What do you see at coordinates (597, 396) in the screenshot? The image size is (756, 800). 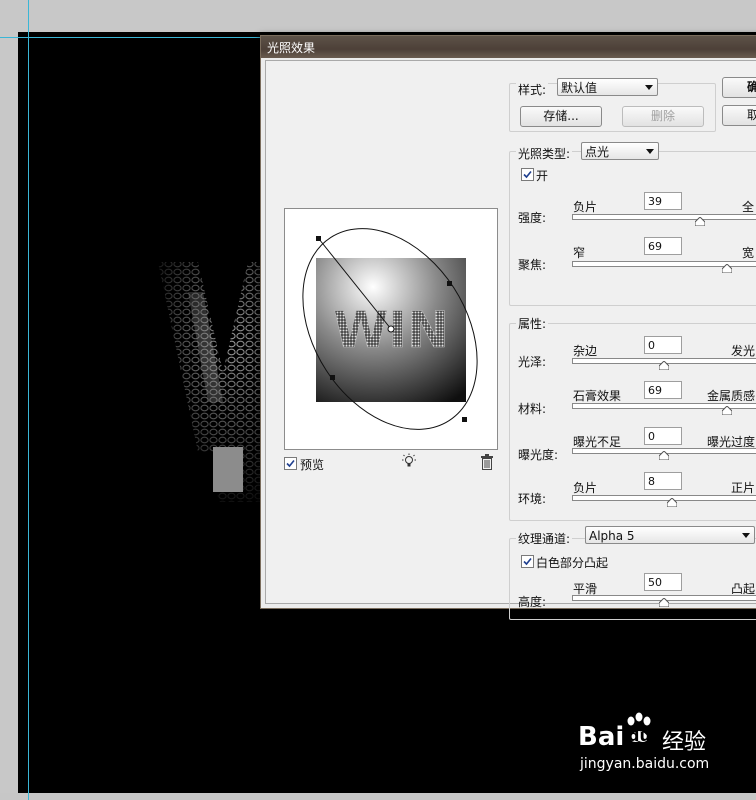 I see `material-min-label: 石膏效果` at bounding box center [597, 396].